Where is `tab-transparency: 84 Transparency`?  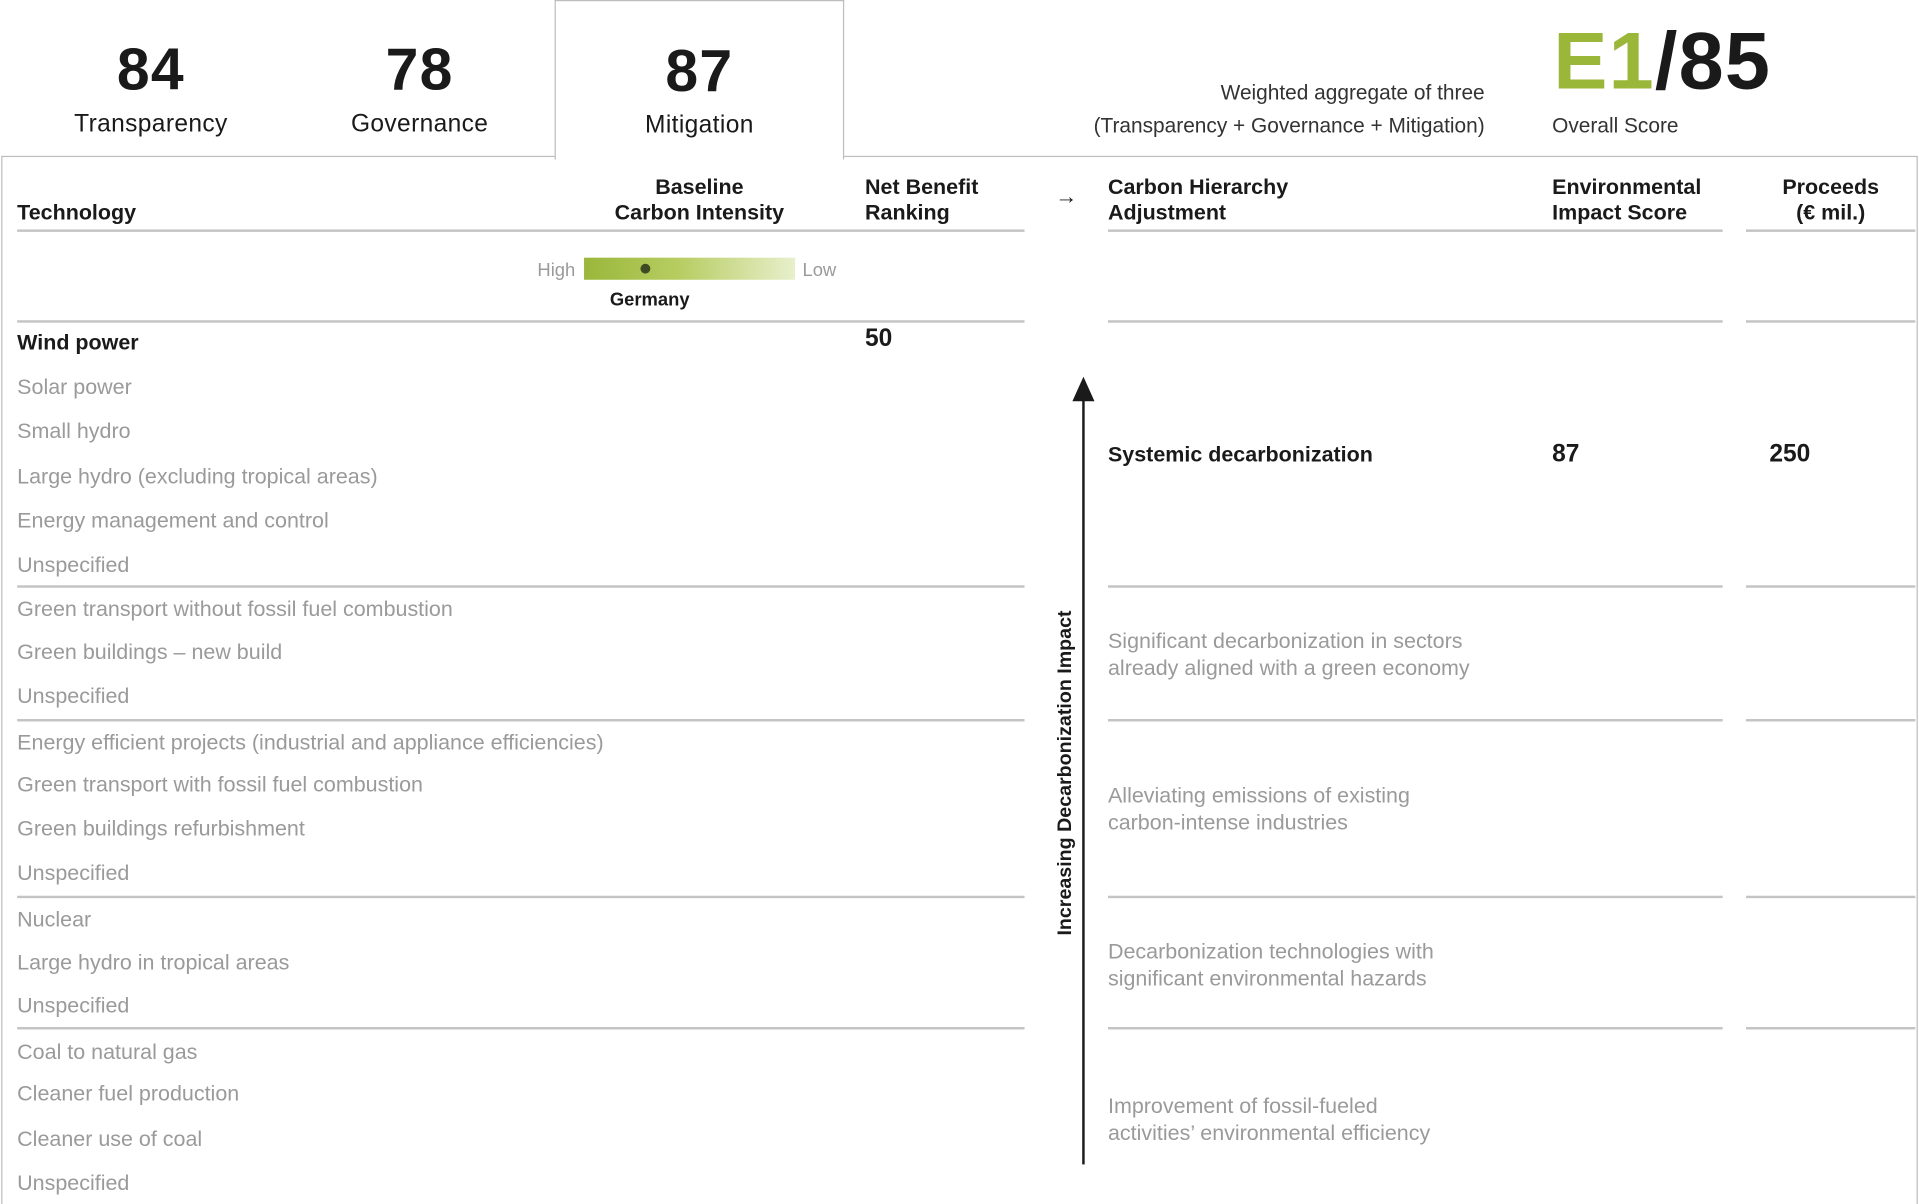 tab-transparency: 84 Transparency is located at coordinates (151, 78).